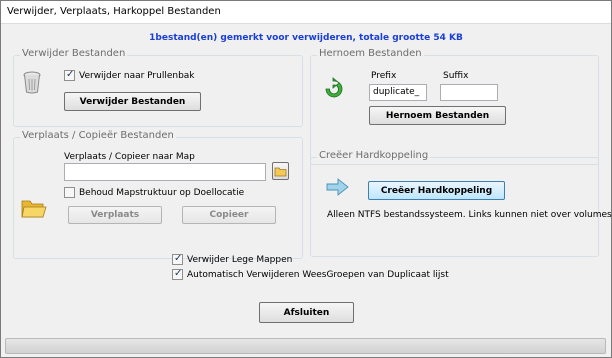 This screenshot has width=612, height=358. What do you see at coordinates (34, 209) in the screenshot?
I see `folder-icon` at bounding box center [34, 209].